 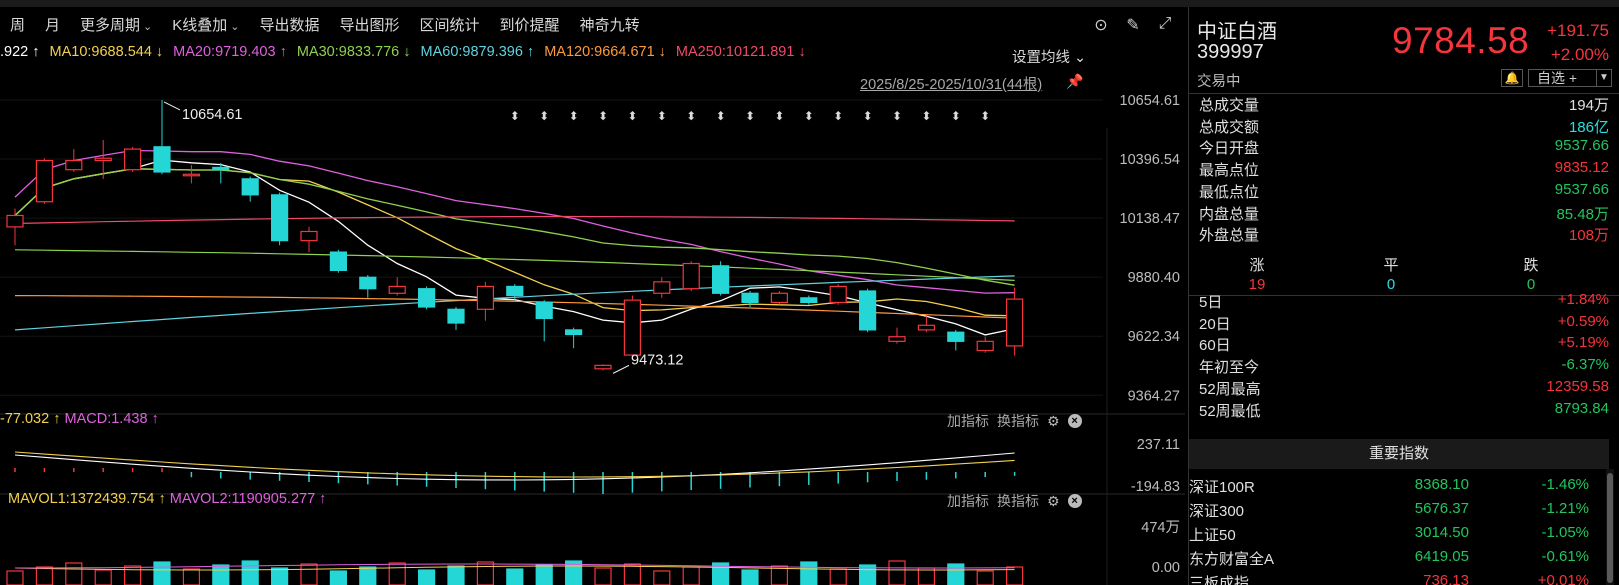 I want to click on return-row-label: 20日, so click(x=1215, y=324).